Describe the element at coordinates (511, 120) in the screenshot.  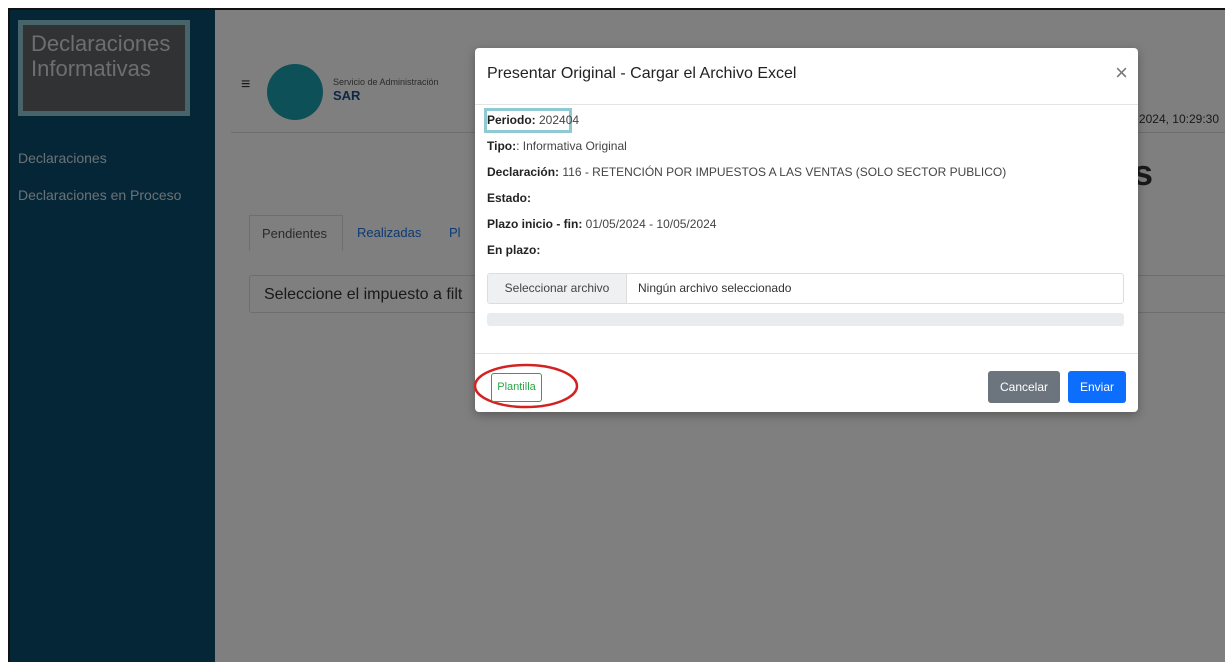
I see `field-periodo-label: Periodo:` at that location.